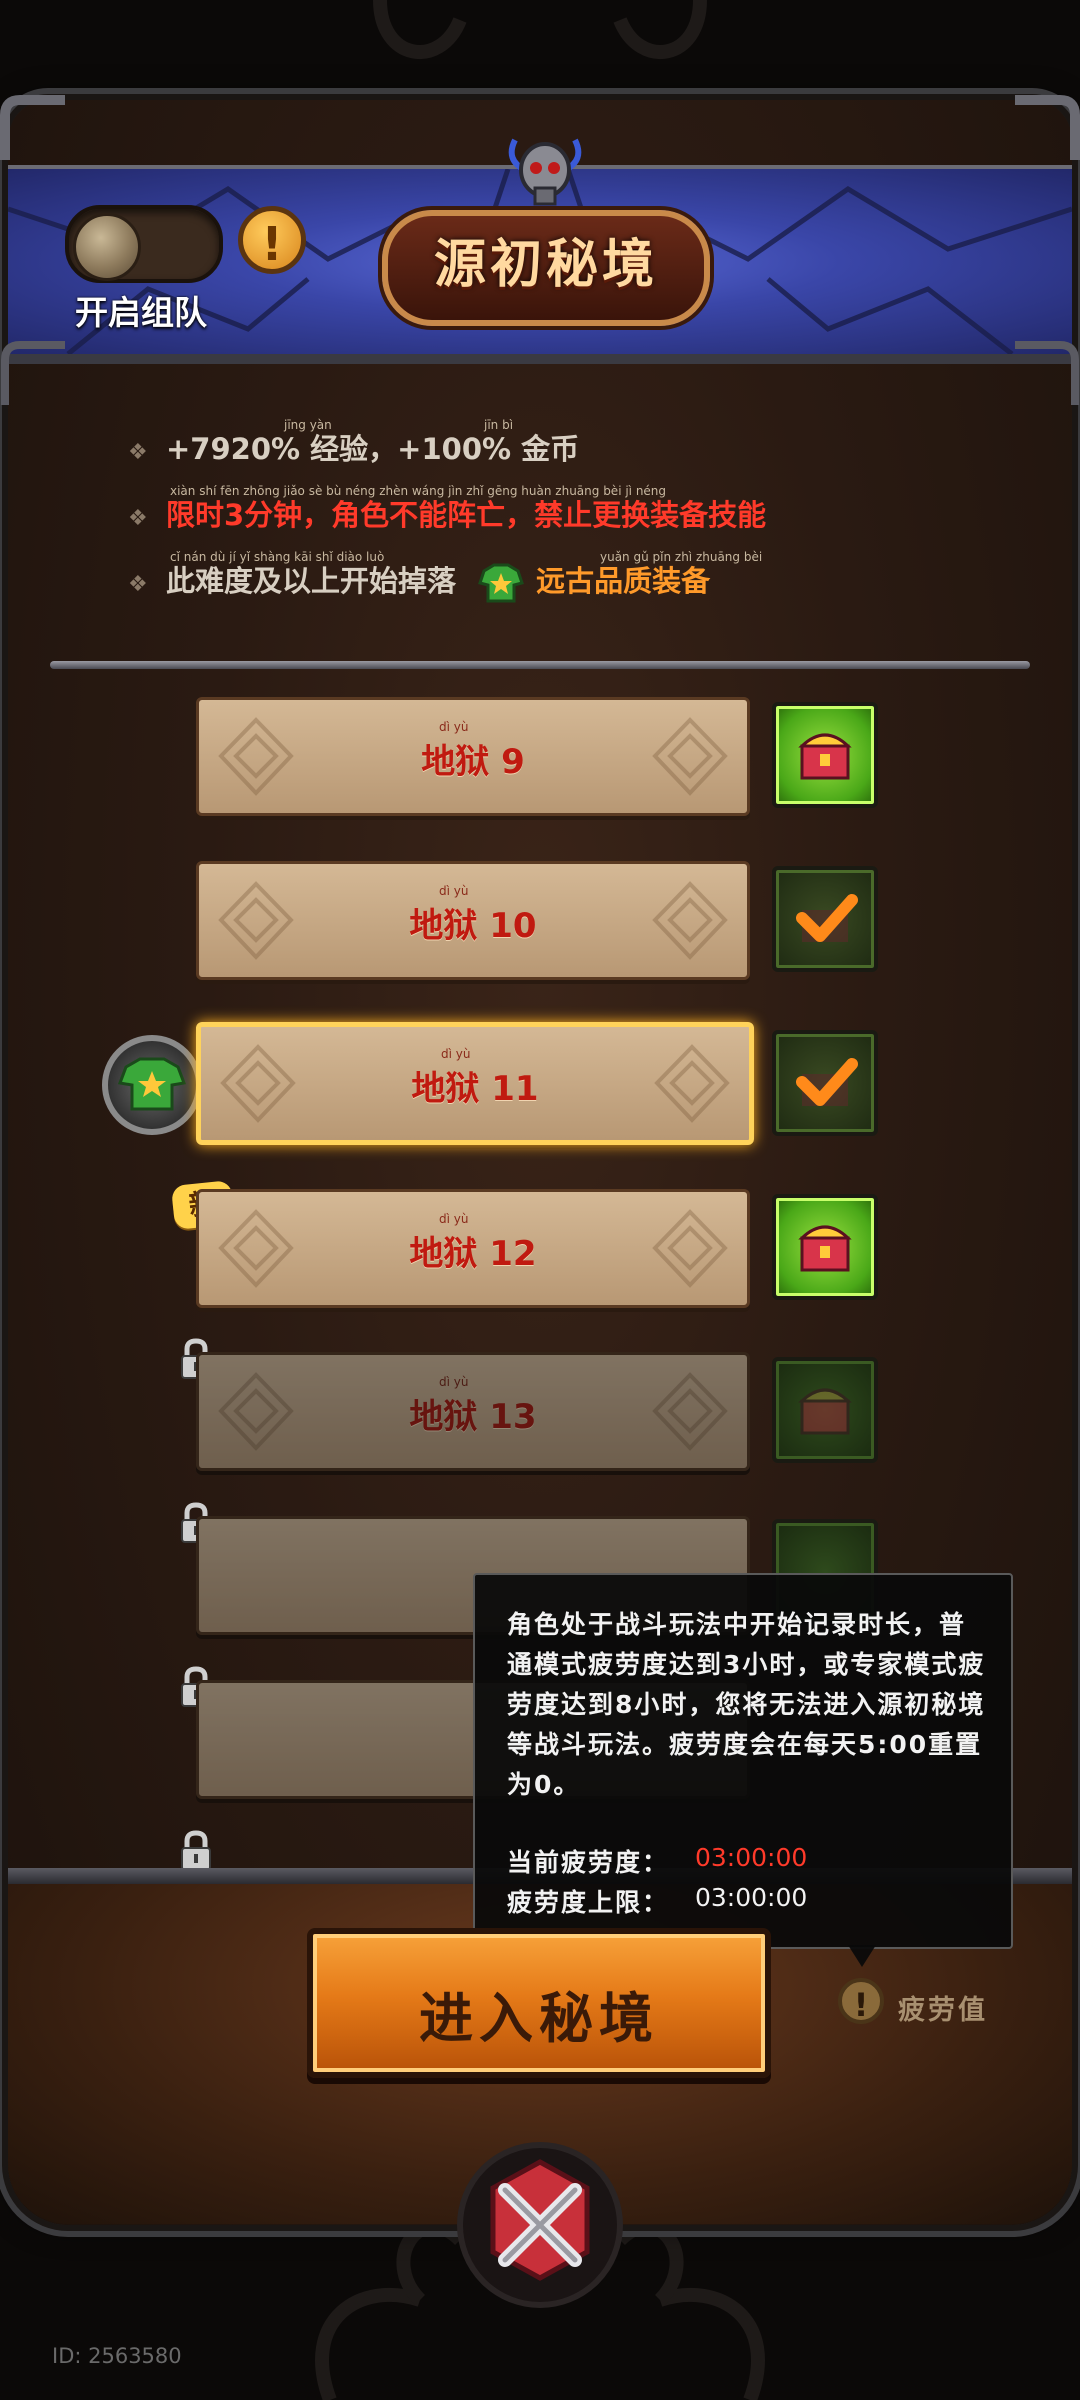  I want to click on info-button: !, so click(272, 240).